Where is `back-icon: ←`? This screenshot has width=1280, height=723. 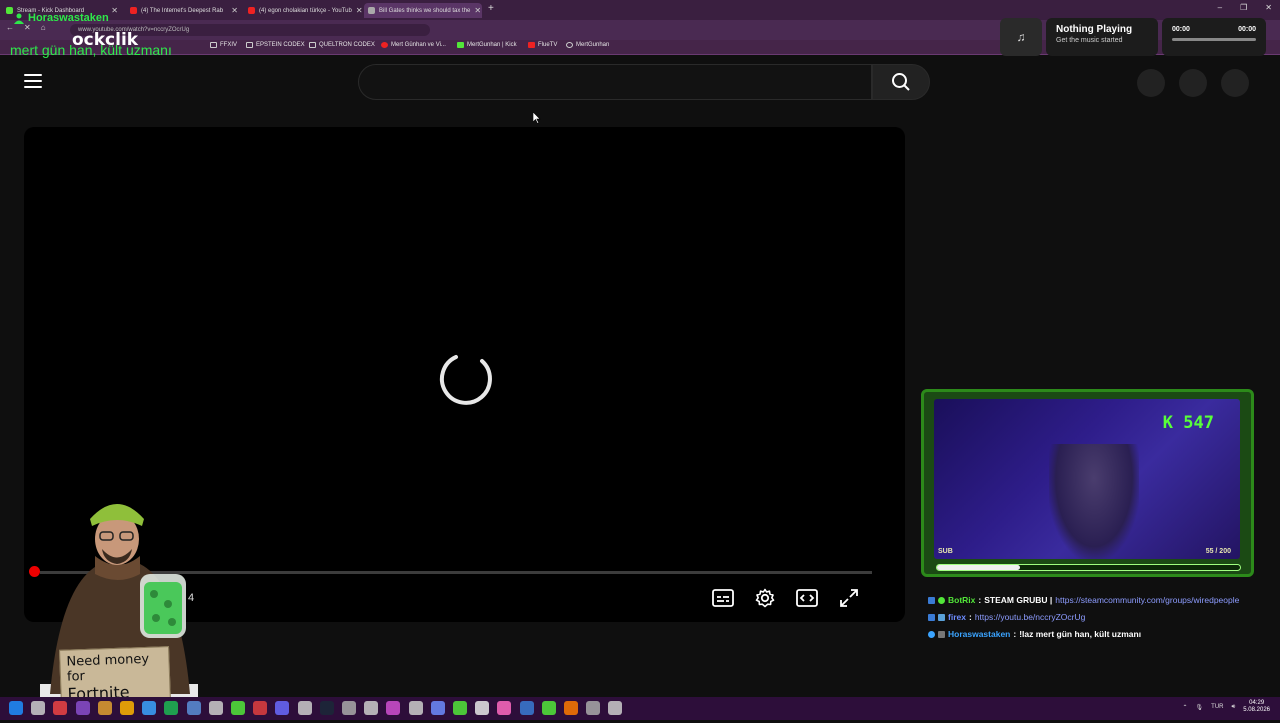
back-icon: ← is located at coordinates (10, 27).